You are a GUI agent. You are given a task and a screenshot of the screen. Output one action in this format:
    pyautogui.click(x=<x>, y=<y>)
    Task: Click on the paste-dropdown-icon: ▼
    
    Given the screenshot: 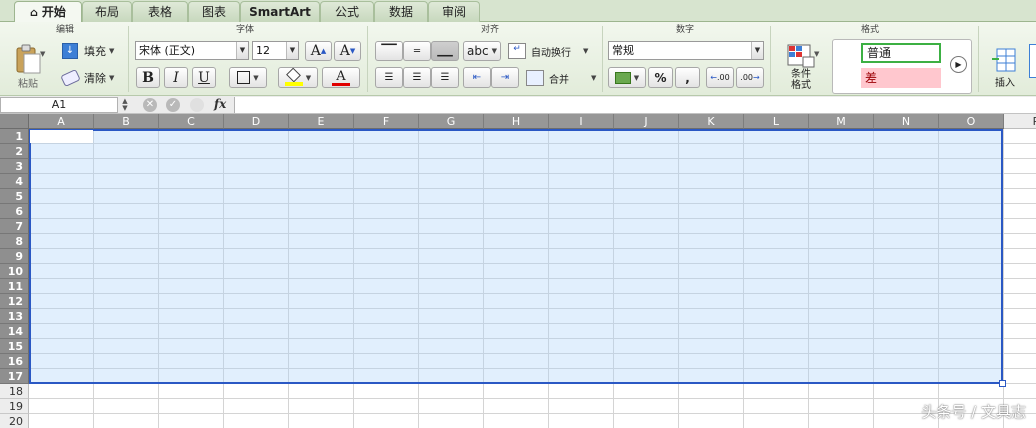 What is the action you would take?
    pyautogui.click(x=42, y=54)
    